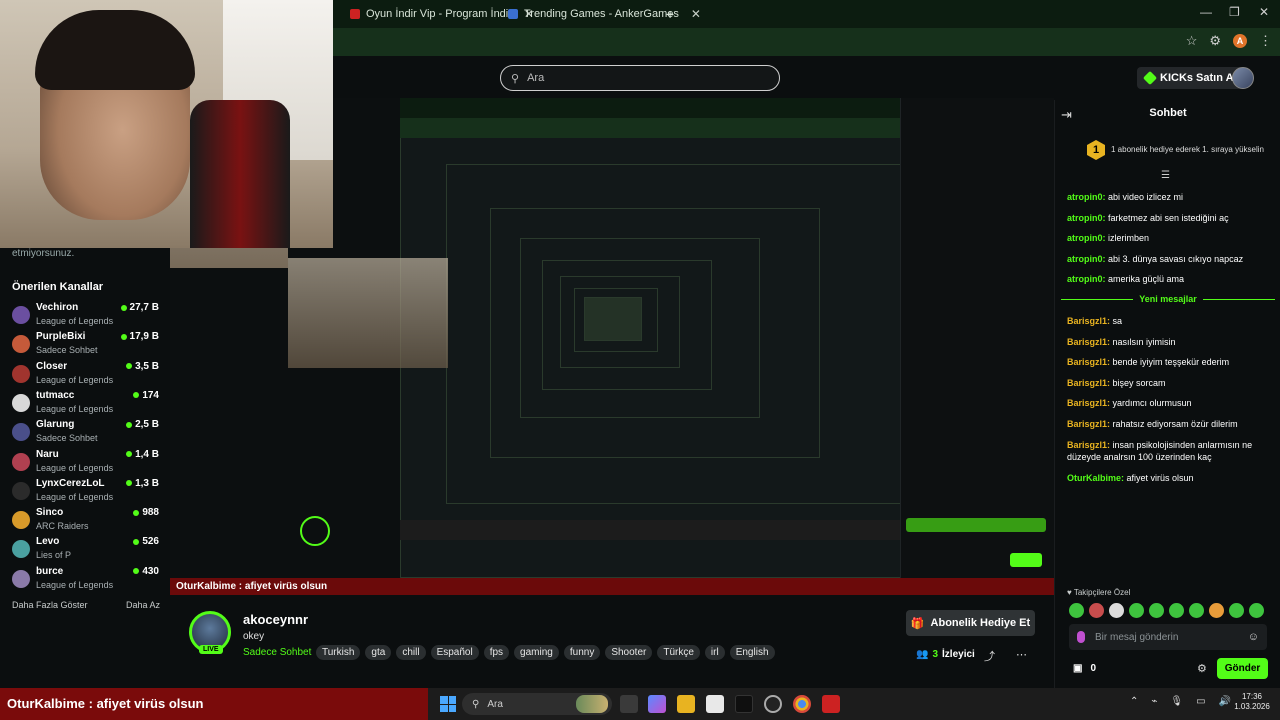 The height and width of the screenshot is (720, 1280). I want to click on channel-item-lynxcerezlol: LynxCerezLoL League of Legends 1,3 B, so click(87, 492).